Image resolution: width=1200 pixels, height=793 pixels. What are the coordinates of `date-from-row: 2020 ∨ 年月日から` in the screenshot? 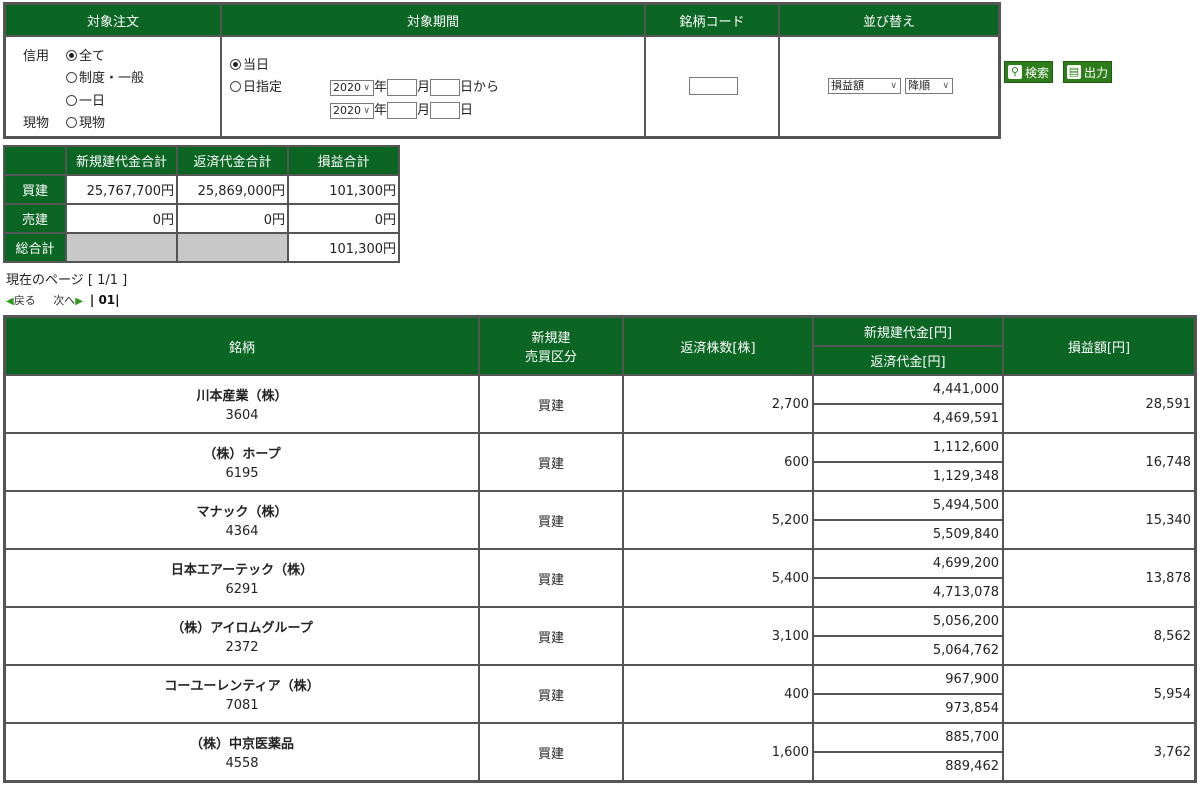 It's located at (414, 86).